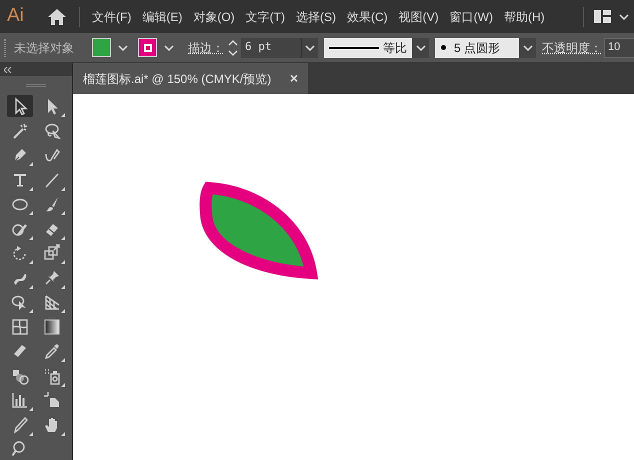 This screenshot has height=460, width=634. Describe the element at coordinates (16, 16) in the screenshot. I see `app-logo: Ai` at that location.